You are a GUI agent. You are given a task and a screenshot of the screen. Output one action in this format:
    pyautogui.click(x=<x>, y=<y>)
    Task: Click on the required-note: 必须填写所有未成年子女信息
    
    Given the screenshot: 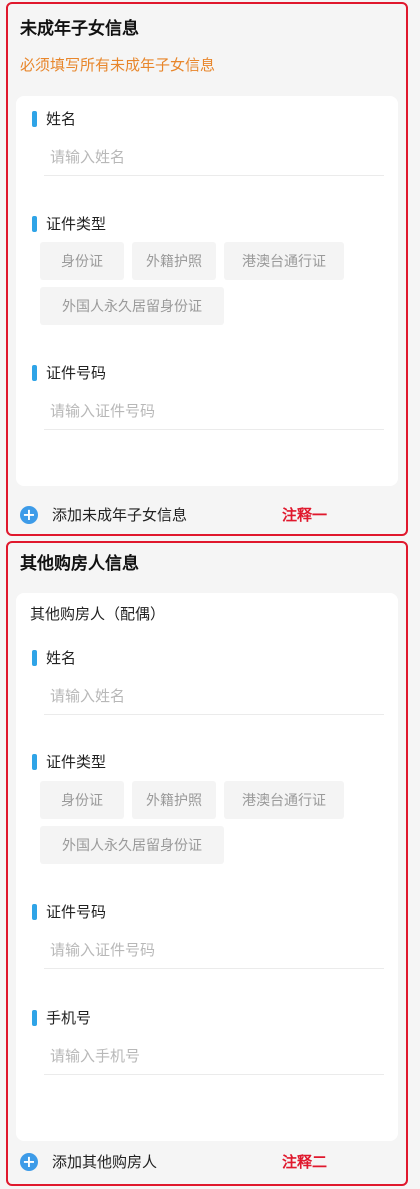 What is the action you would take?
    pyautogui.click(x=118, y=65)
    